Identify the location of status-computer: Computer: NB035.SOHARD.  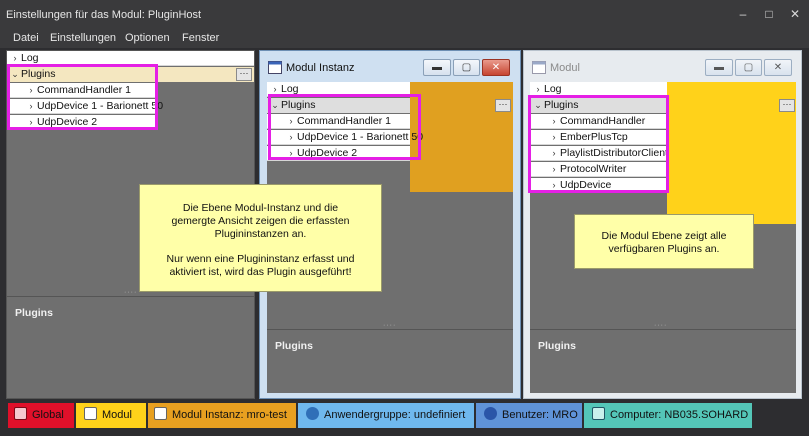
(668, 415).